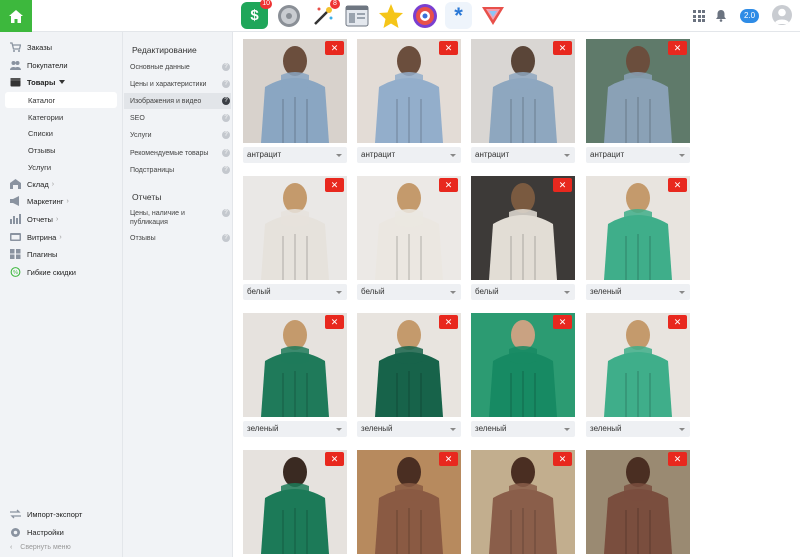  Describe the element at coordinates (356, 15) in the screenshot. I see `window-app-icon` at that location.